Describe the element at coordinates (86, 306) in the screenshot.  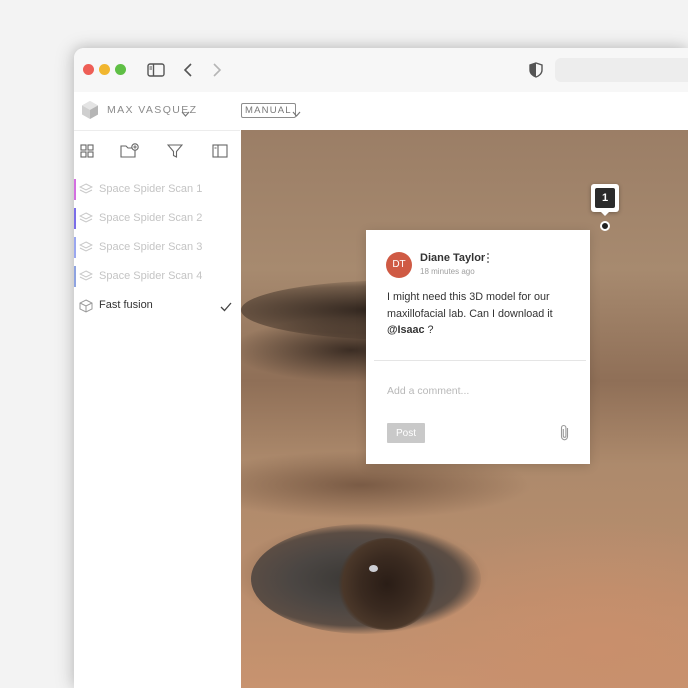
I see `cube-icon` at that location.